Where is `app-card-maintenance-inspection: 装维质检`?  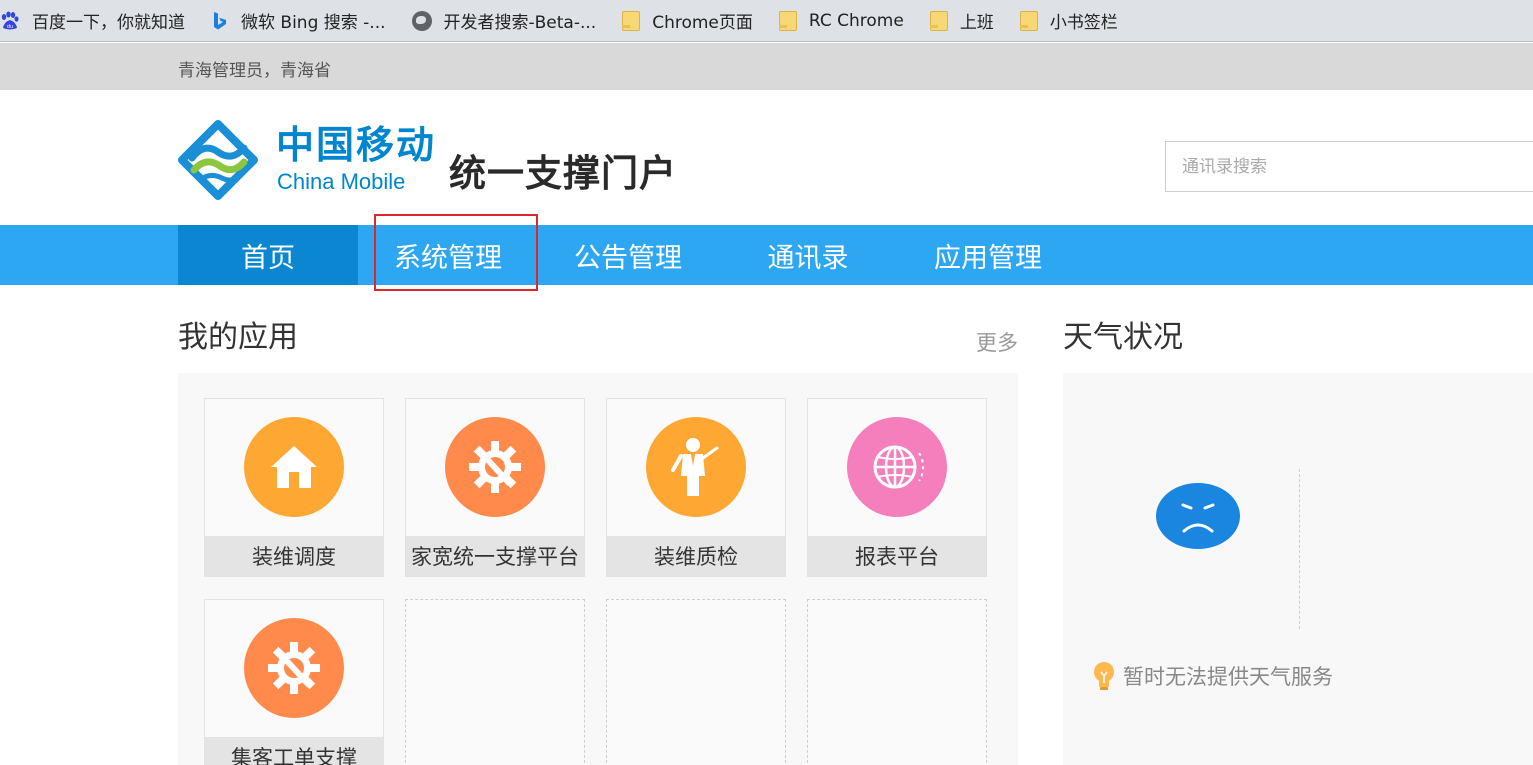 app-card-maintenance-inspection: 装维质检 is located at coordinates (696, 487).